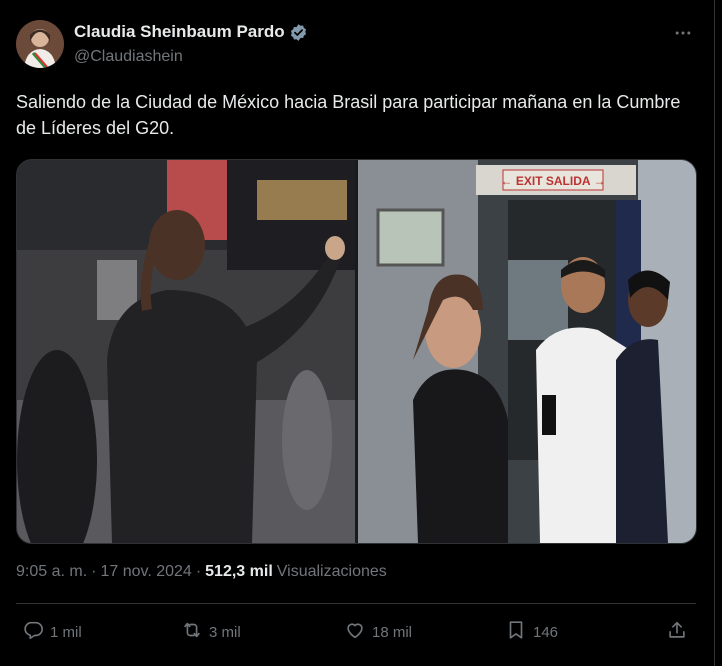 Image resolution: width=722 pixels, height=666 pixels. Describe the element at coordinates (331, 571) in the screenshot. I see `views-label: Visualizaciones` at that location.